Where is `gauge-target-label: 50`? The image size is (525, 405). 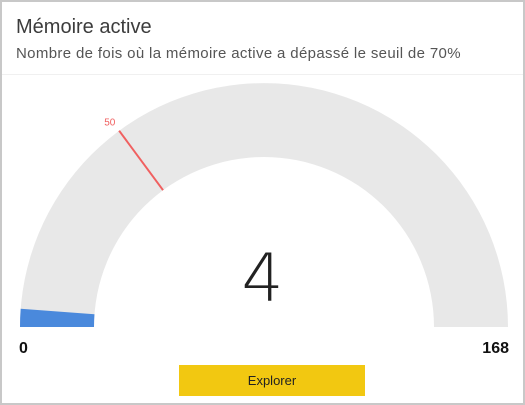
gauge-target-label: 50 is located at coordinates (110, 122).